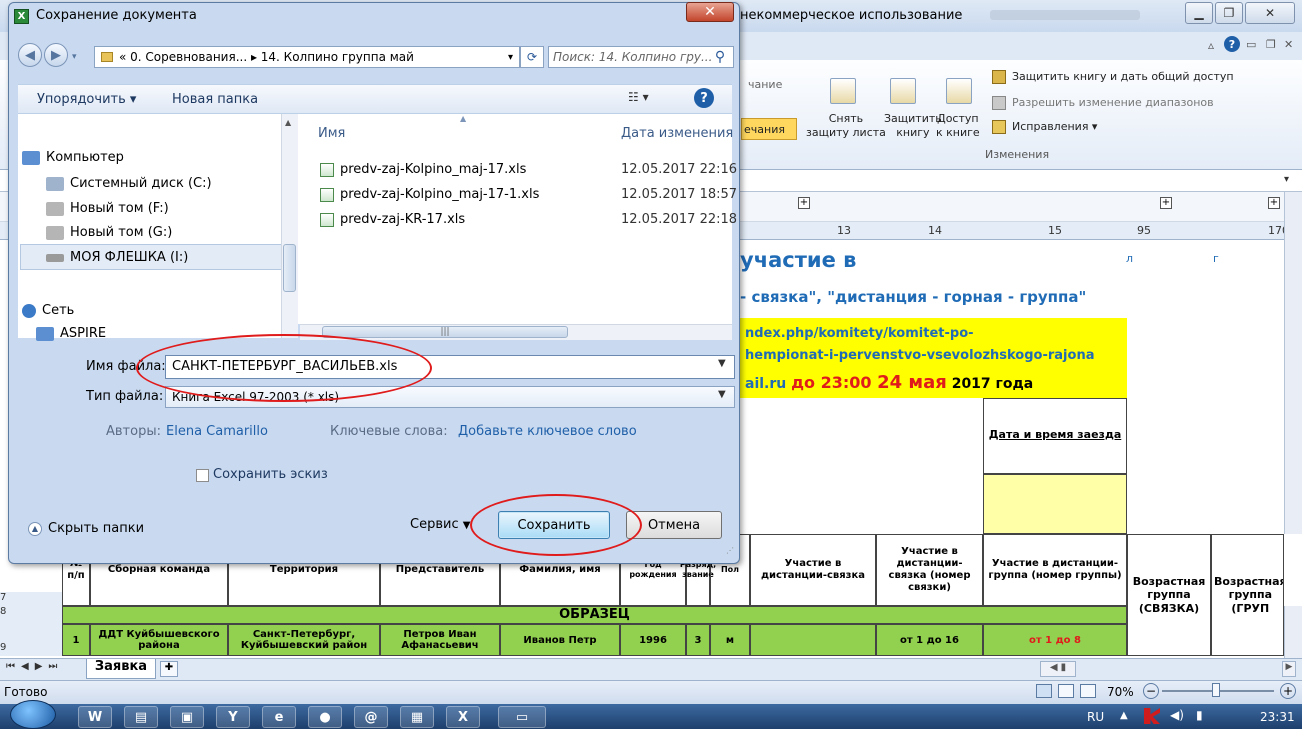 The width and height of the screenshot is (1302, 729). Describe the element at coordinates (813, 570) in the screenshot. I see `header-dist-link: Участие в дистанции-связка` at that location.